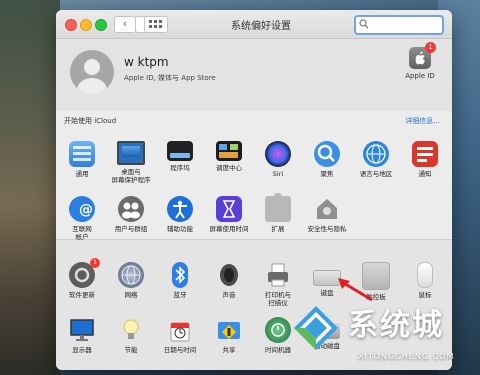  I want to click on pref-pane-software-update: 1 软件更新, so click(82, 278).